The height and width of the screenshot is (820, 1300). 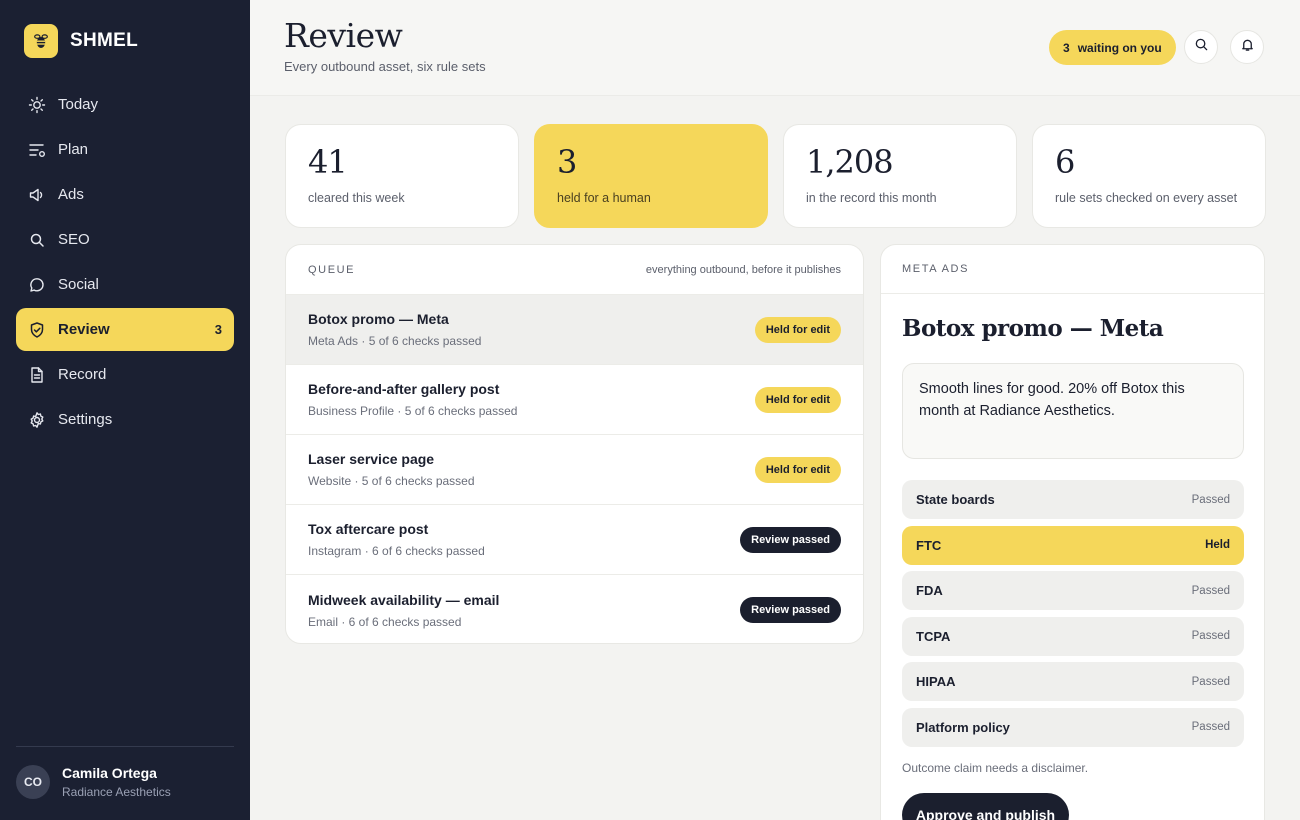 I want to click on rule-check-platform-policy: Platform policy Passed, so click(x=1073, y=727).